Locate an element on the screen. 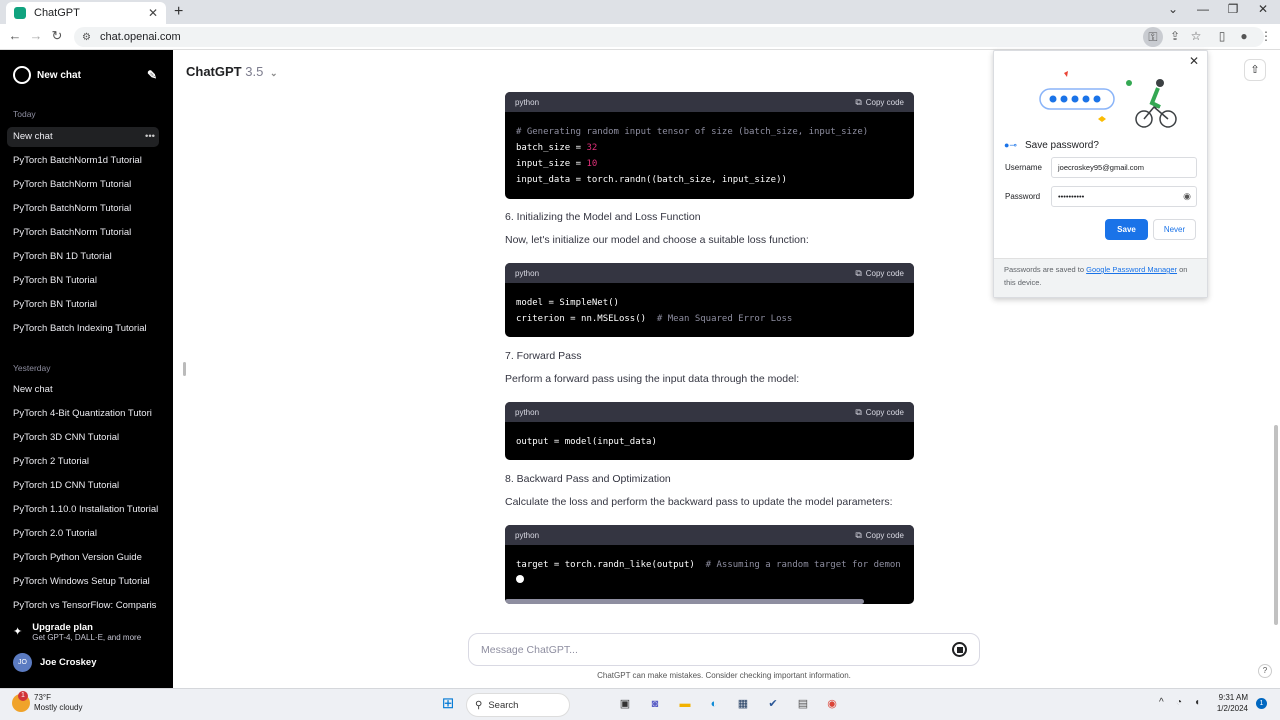  password-field: •••••••••• ◉ is located at coordinates (1124, 196).